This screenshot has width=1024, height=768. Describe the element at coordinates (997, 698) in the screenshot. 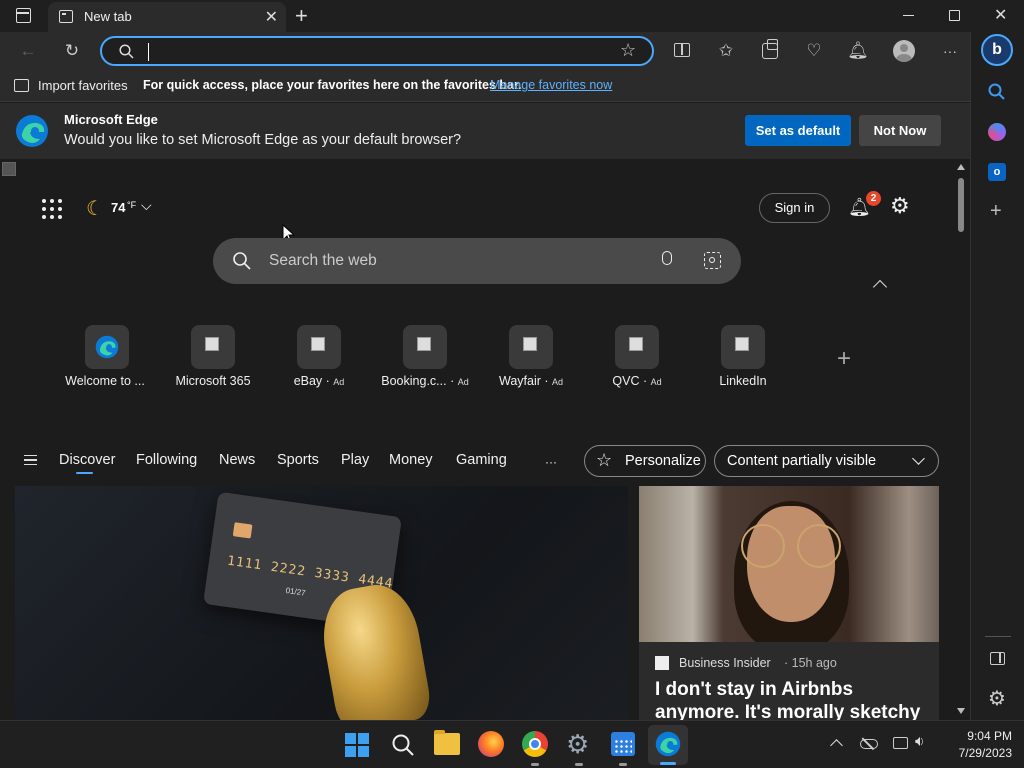

I see `sidebar-settings-icon: ⚙` at that location.